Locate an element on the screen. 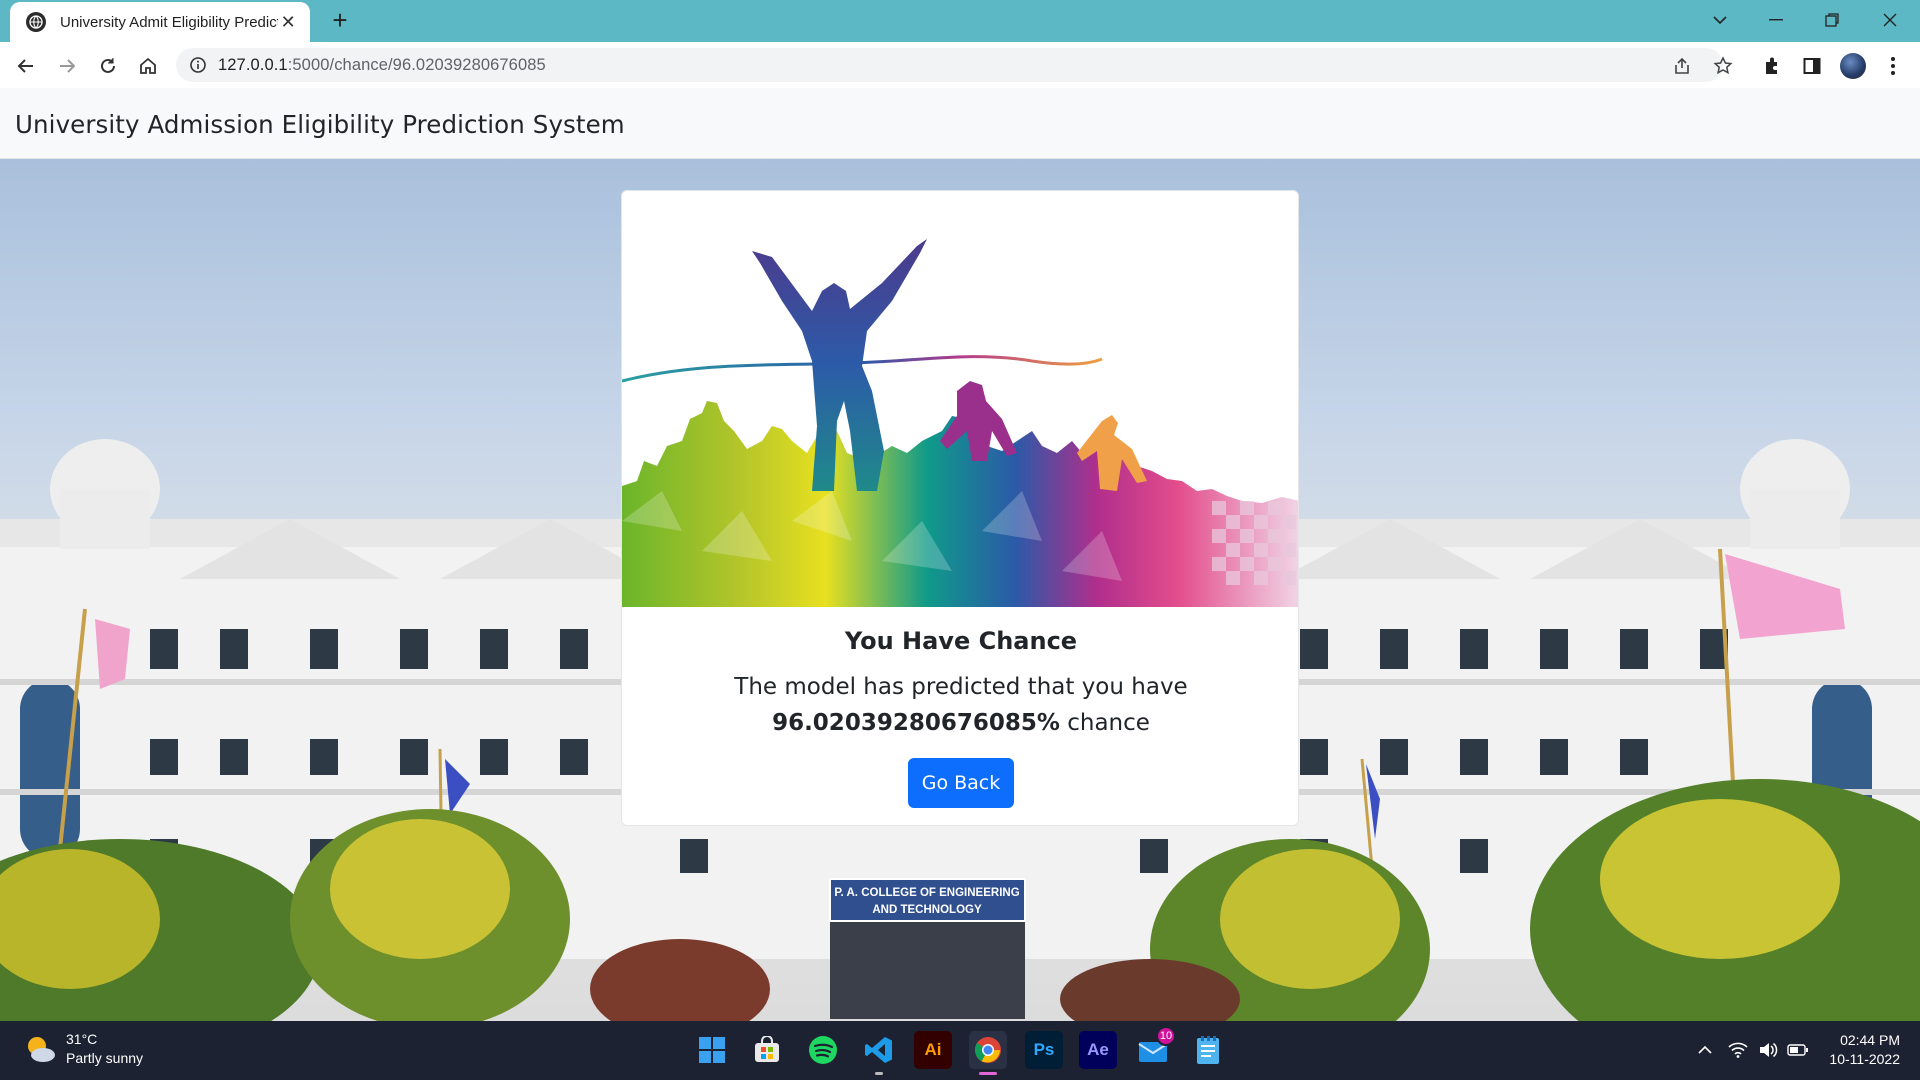 The height and width of the screenshot is (1080, 1920). url-host: 127.0.0.1 is located at coordinates (253, 64).